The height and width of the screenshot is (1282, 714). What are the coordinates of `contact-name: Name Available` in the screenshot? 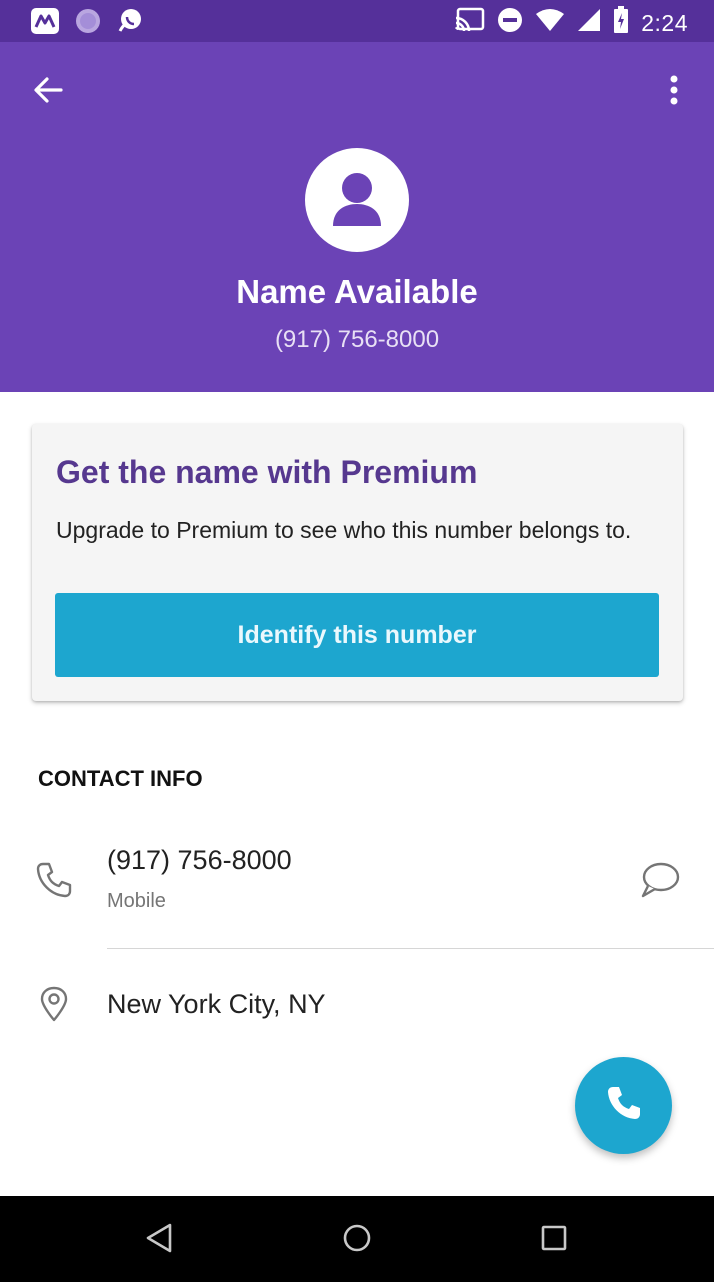 It's located at (357, 291).